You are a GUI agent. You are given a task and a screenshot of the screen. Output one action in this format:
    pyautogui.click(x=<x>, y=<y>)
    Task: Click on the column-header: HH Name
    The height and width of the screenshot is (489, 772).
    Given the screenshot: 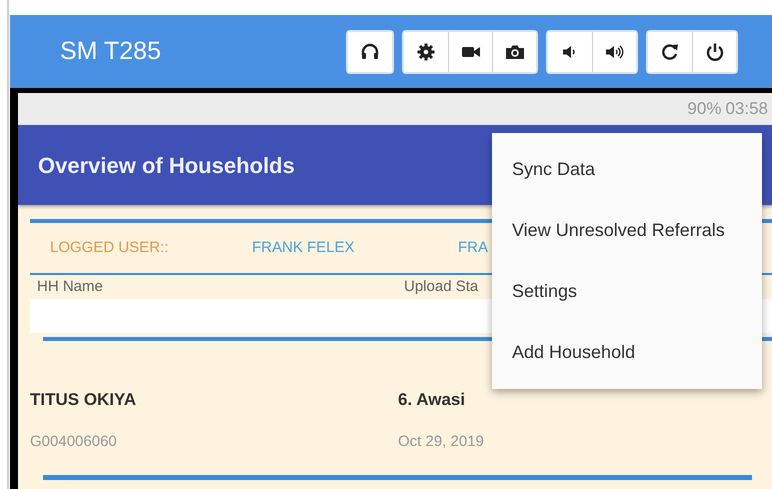 What is the action you would take?
    pyautogui.click(x=70, y=286)
    